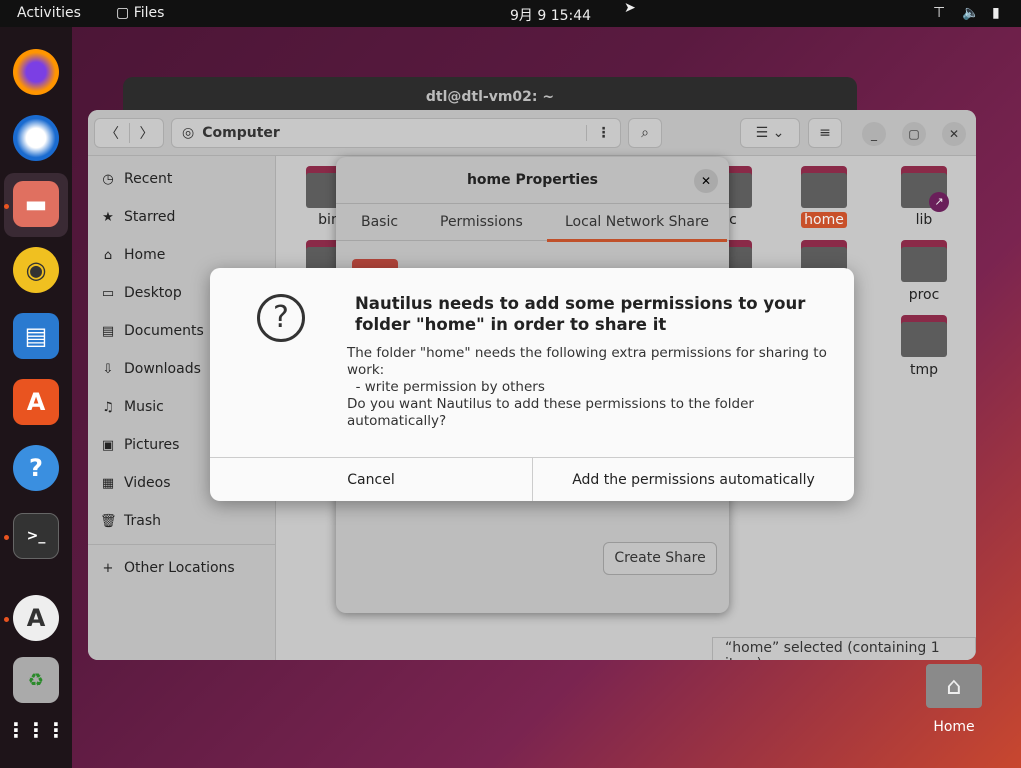 The width and height of the screenshot is (1021, 768). What do you see at coordinates (954, 686) in the screenshot?
I see `desktop-home-icon: ⌂` at bounding box center [954, 686].